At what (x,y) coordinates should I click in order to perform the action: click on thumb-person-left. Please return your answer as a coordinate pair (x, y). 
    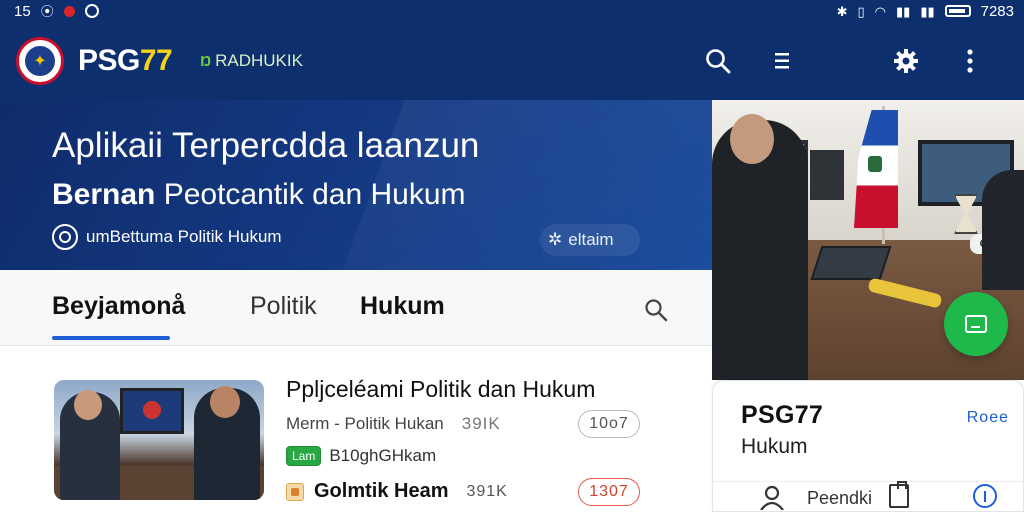
    Looking at the image, I should click on (90, 445).